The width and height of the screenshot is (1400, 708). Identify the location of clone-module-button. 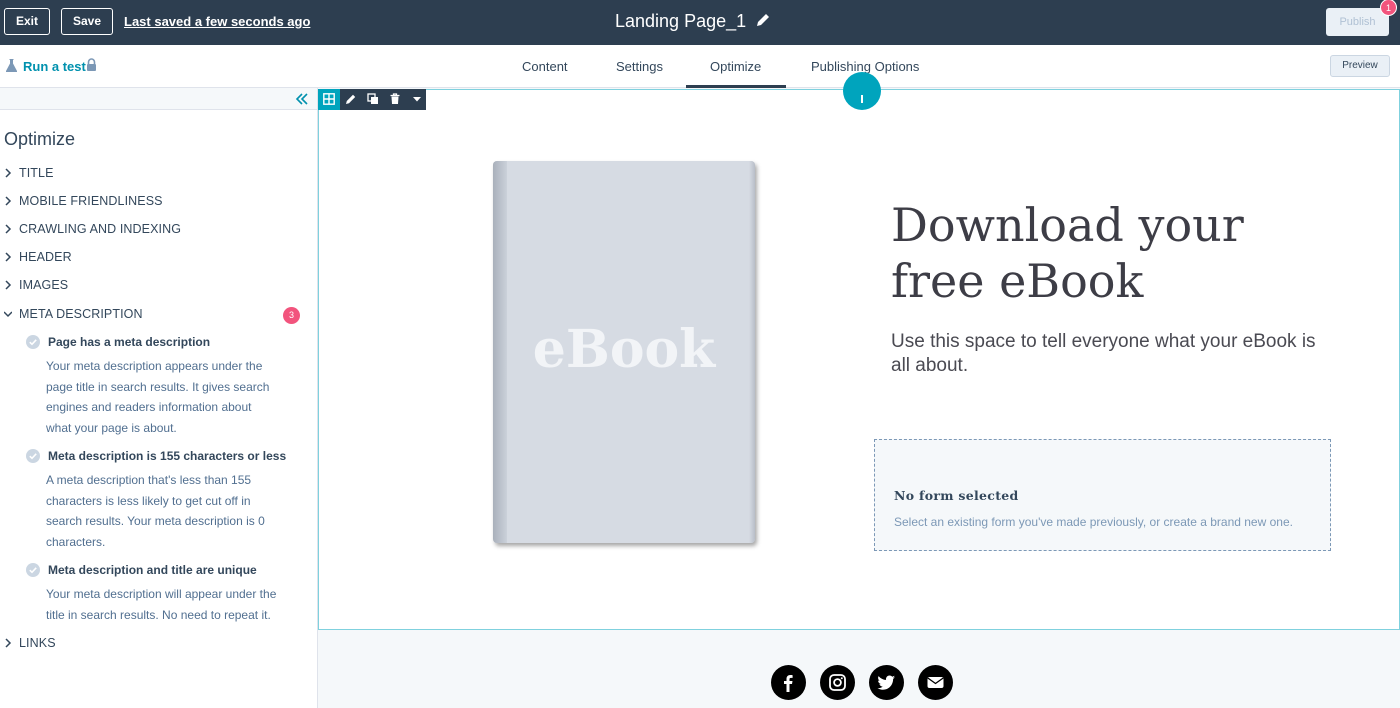
(373, 99).